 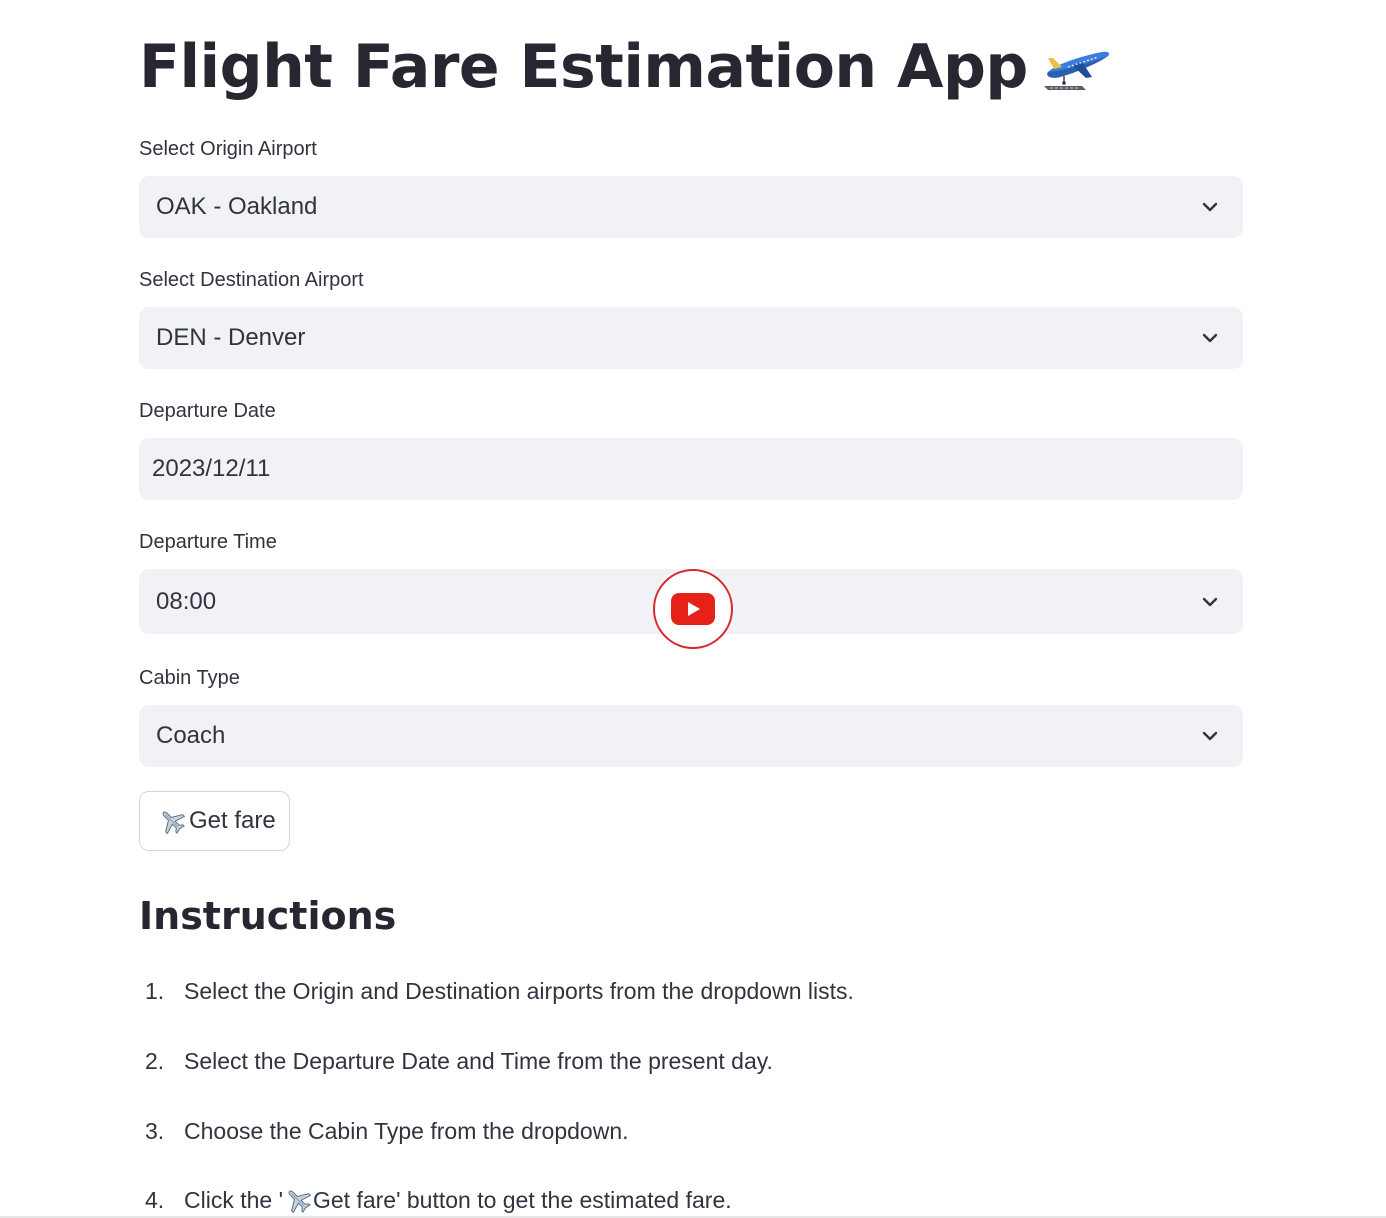 What do you see at coordinates (268, 916) in the screenshot?
I see `instructions-heading: Instructions` at bounding box center [268, 916].